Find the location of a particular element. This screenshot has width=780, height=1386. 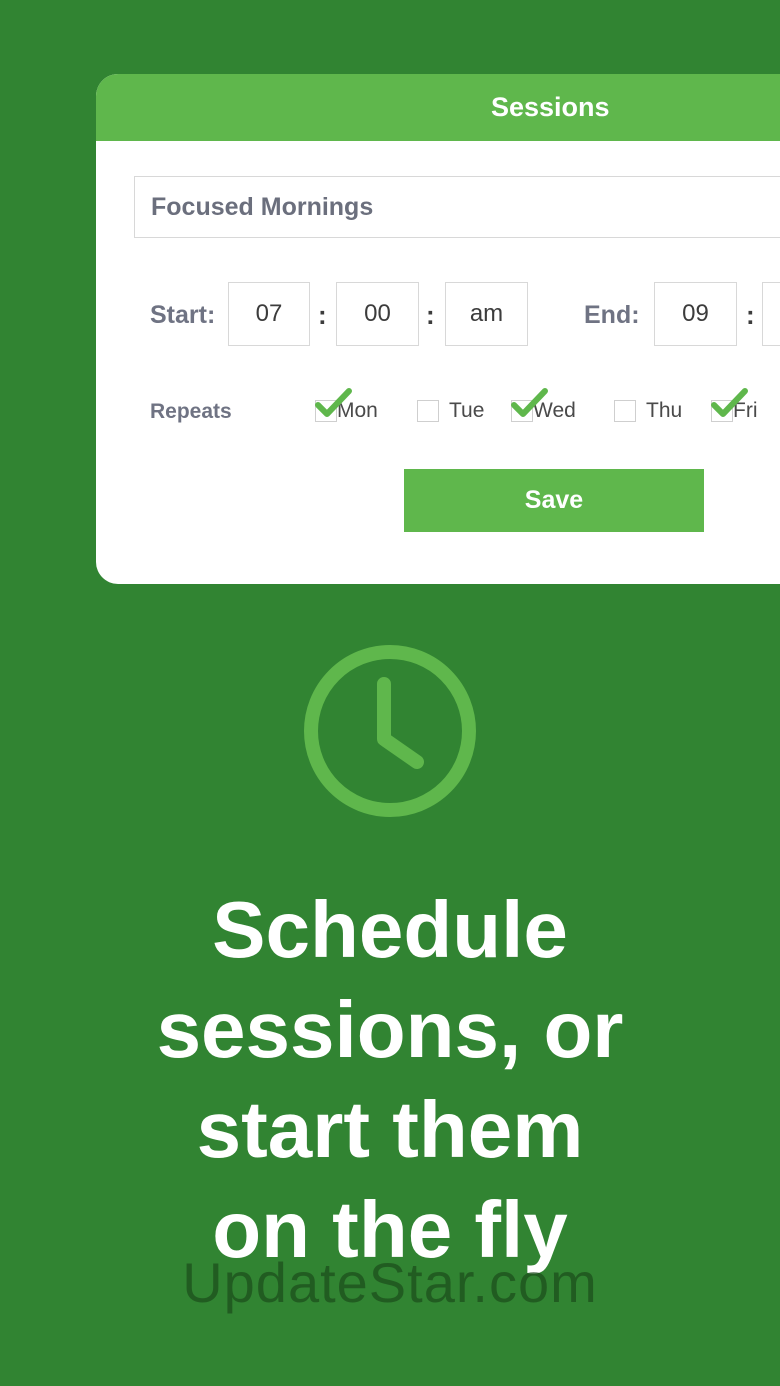

start-hour-field: 07 is located at coordinates (269, 314).